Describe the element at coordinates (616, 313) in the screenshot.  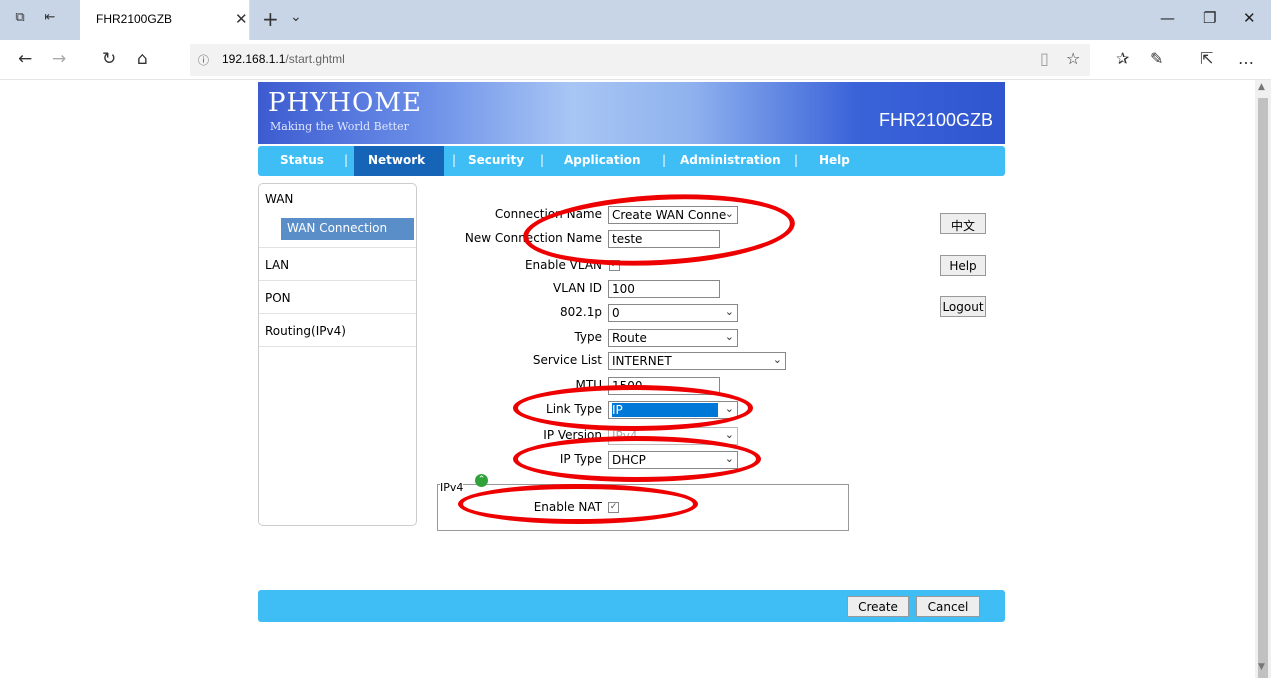
I see `8021p-value: 0` at that location.